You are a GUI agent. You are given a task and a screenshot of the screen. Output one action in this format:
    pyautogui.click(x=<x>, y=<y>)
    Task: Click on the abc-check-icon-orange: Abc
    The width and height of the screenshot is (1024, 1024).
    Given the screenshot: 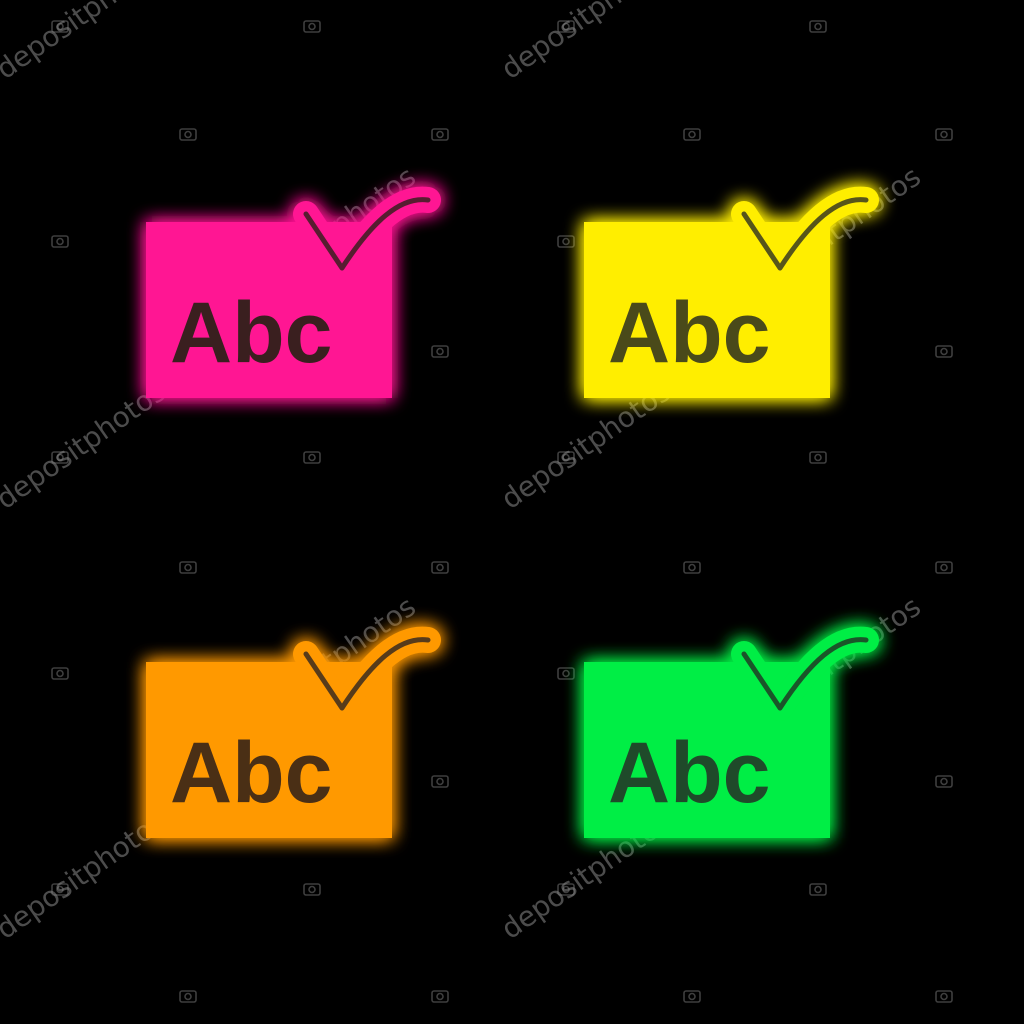 What is the action you would take?
    pyautogui.click(x=293, y=732)
    